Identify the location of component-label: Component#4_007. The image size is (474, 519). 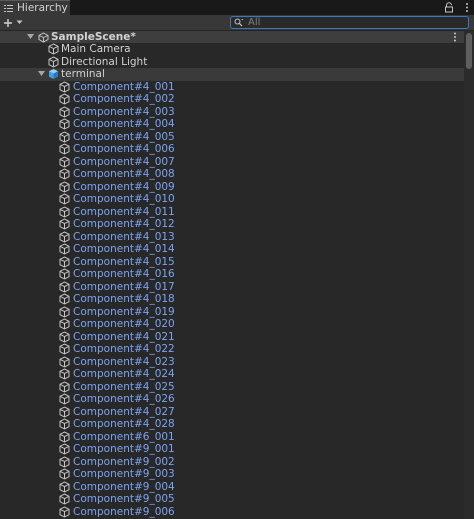
(124, 161).